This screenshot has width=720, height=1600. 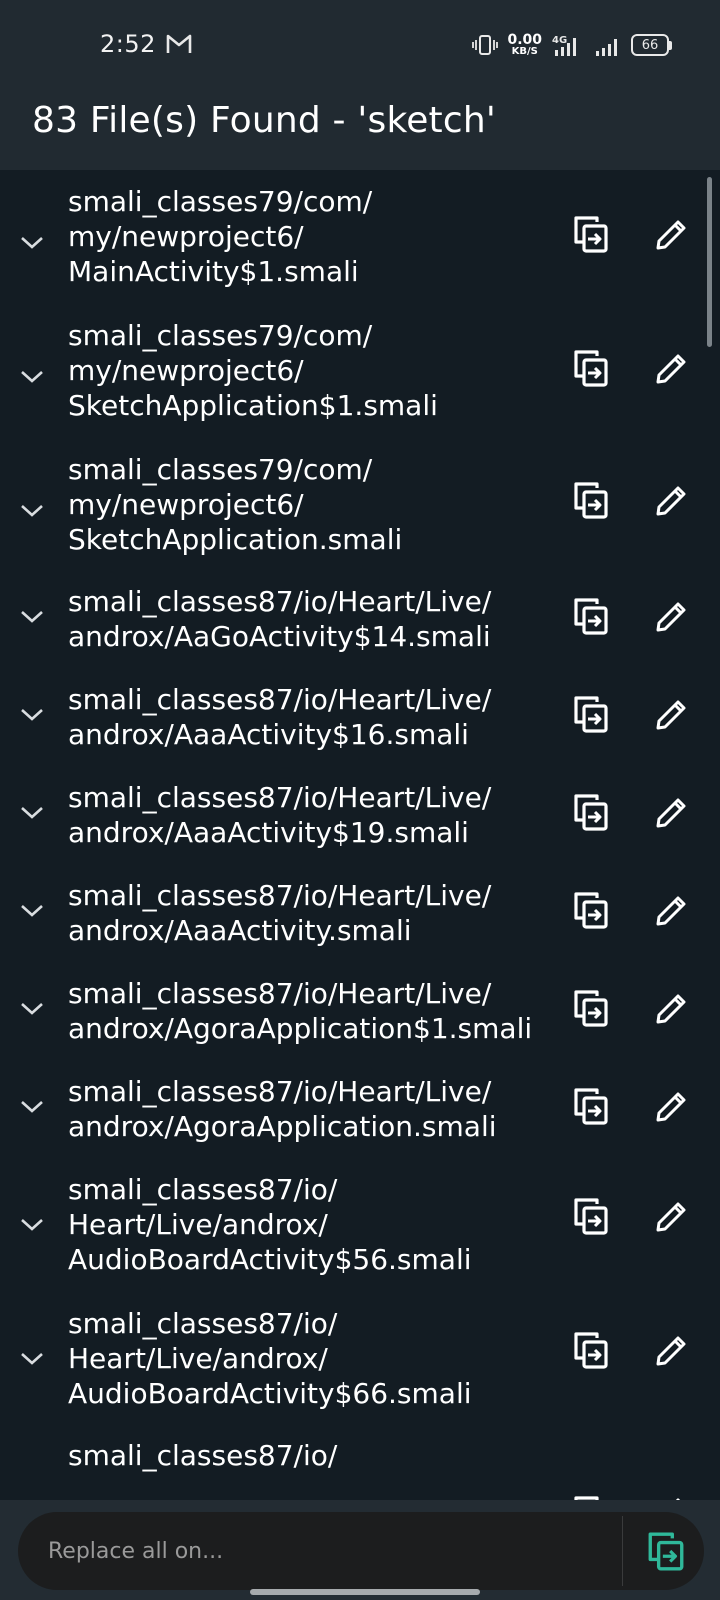 I want to click on path-line: androx/AaaActivity.smali, so click(x=240, y=930).